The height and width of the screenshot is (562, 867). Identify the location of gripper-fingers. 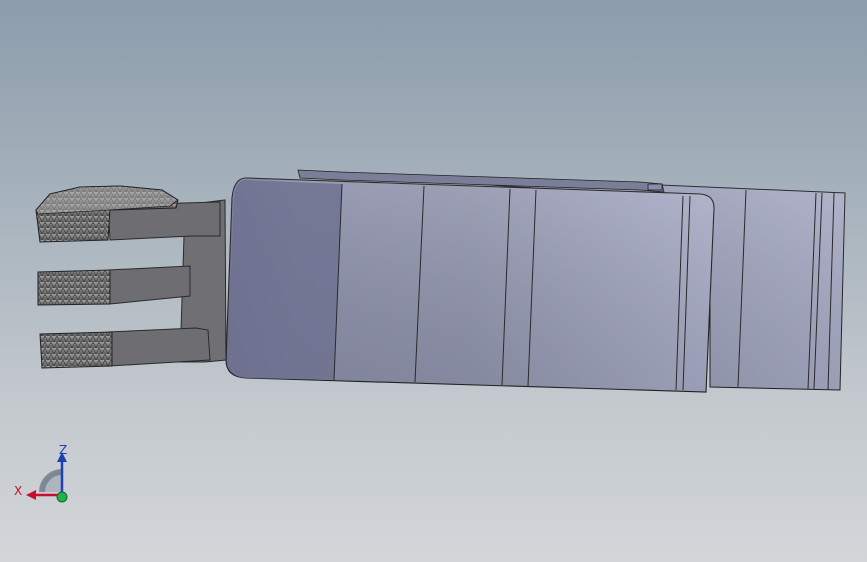
(131, 277).